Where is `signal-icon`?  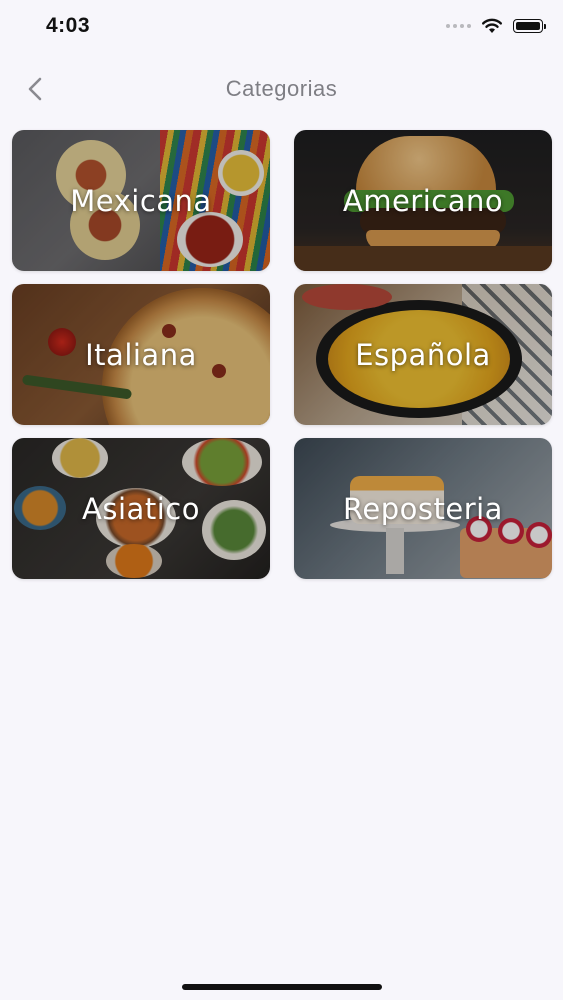
signal-icon is located at coordinates (458, 26).